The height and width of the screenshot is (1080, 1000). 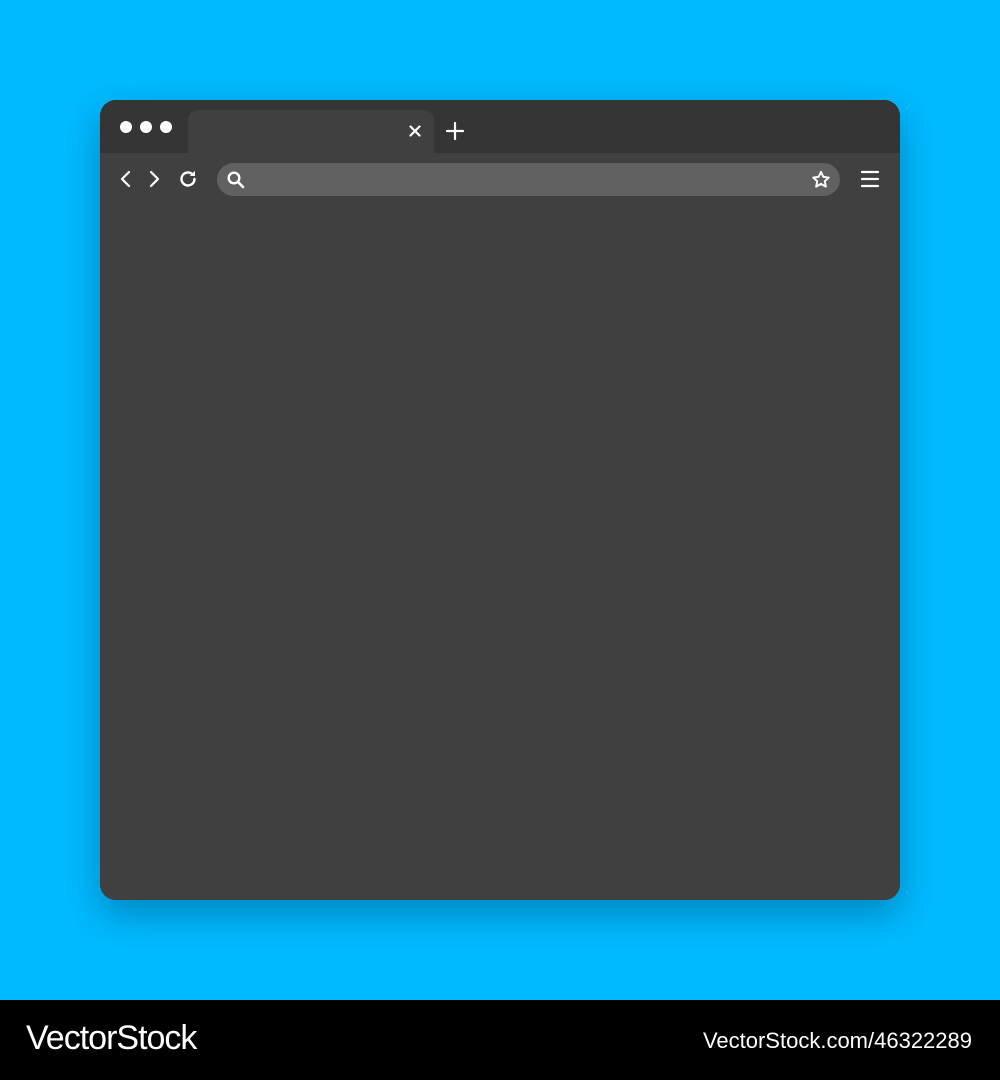 What do you see at coordinates (821, 180) in the screenshot?
I see `star-icon` at bounding box center [821, 180].